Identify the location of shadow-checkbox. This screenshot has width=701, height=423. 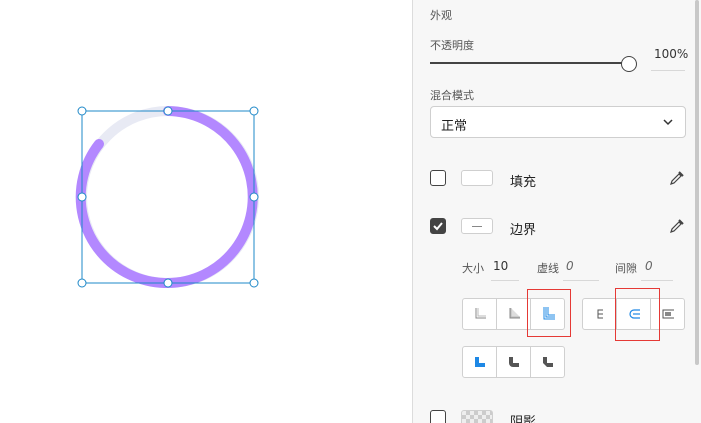
(438, 416).